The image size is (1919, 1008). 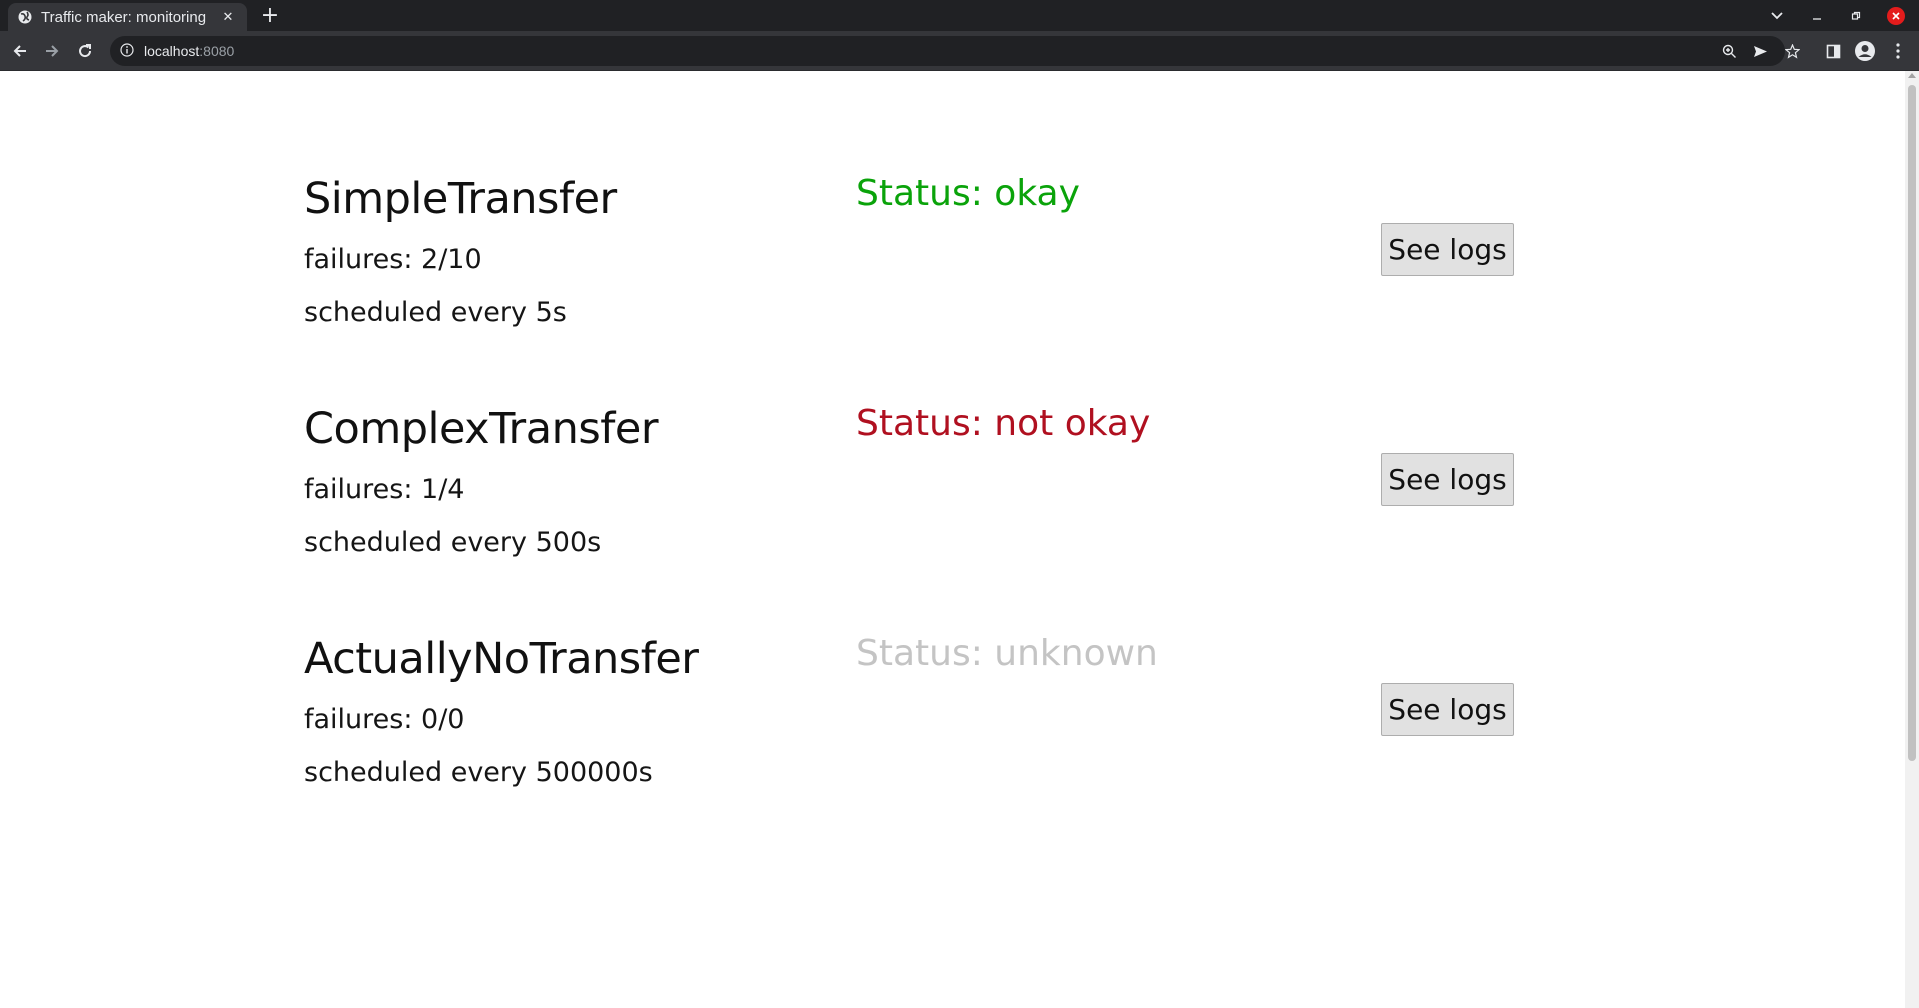 I want to click on job-failures: failures: 1/4, so click(x=384, y=489).